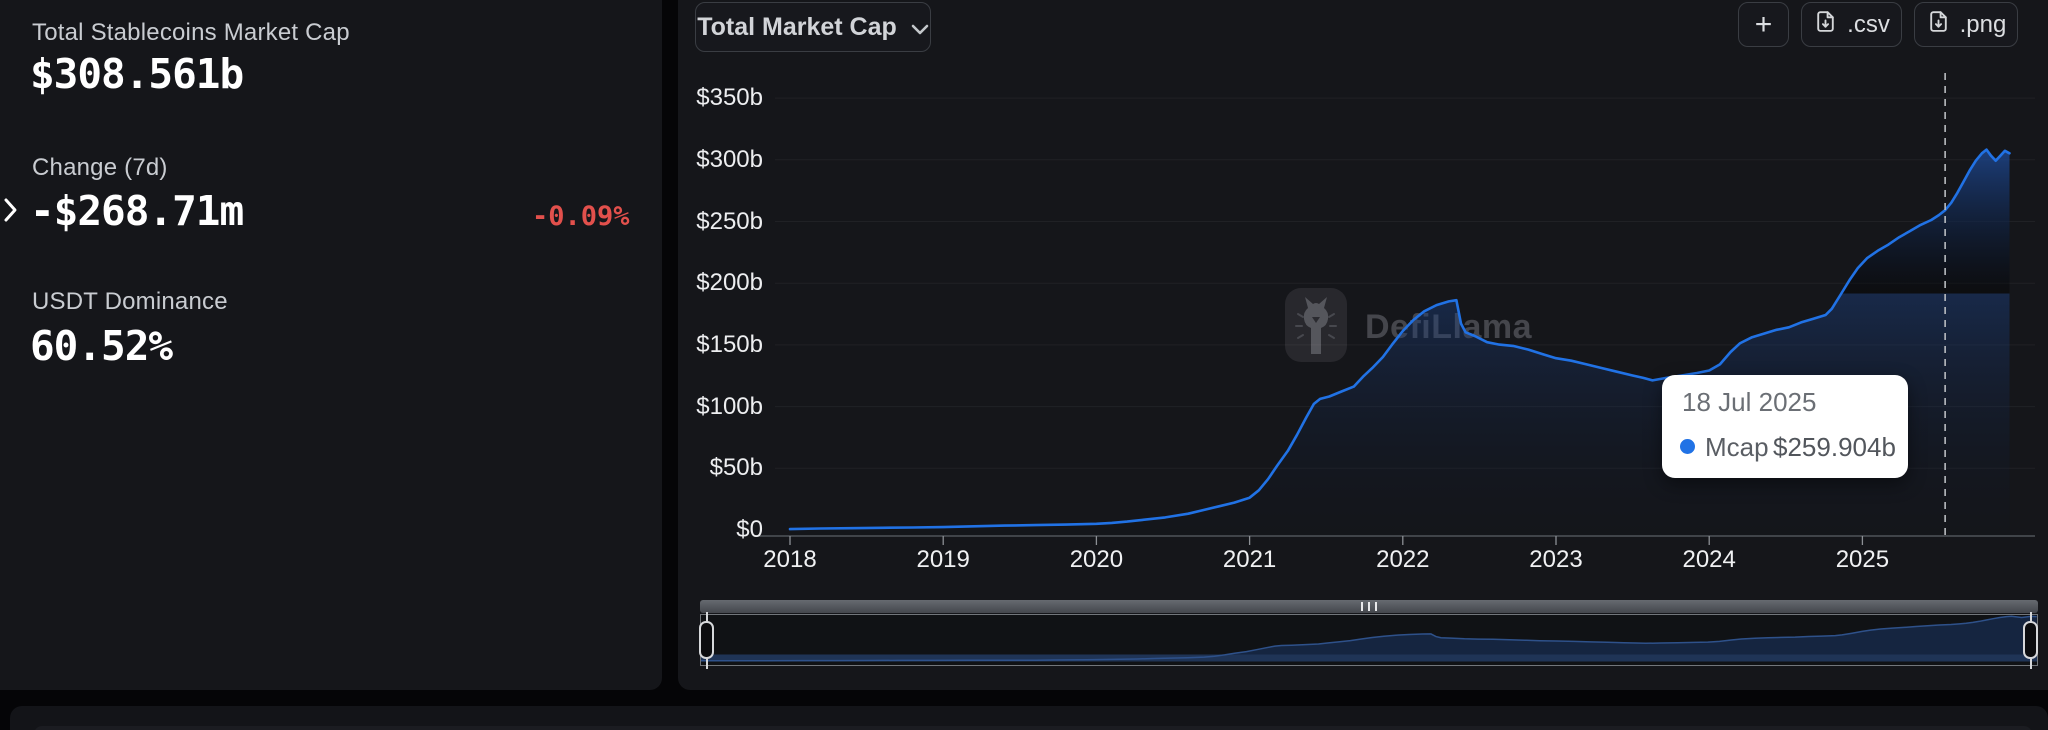  I want to click on table-section-toolbar, so click(1033, 728).